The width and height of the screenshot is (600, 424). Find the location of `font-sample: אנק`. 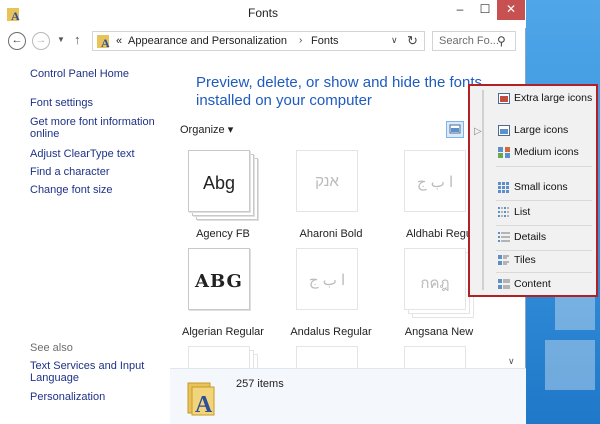

font-sample: אנק is located at coordinates (327, 181).